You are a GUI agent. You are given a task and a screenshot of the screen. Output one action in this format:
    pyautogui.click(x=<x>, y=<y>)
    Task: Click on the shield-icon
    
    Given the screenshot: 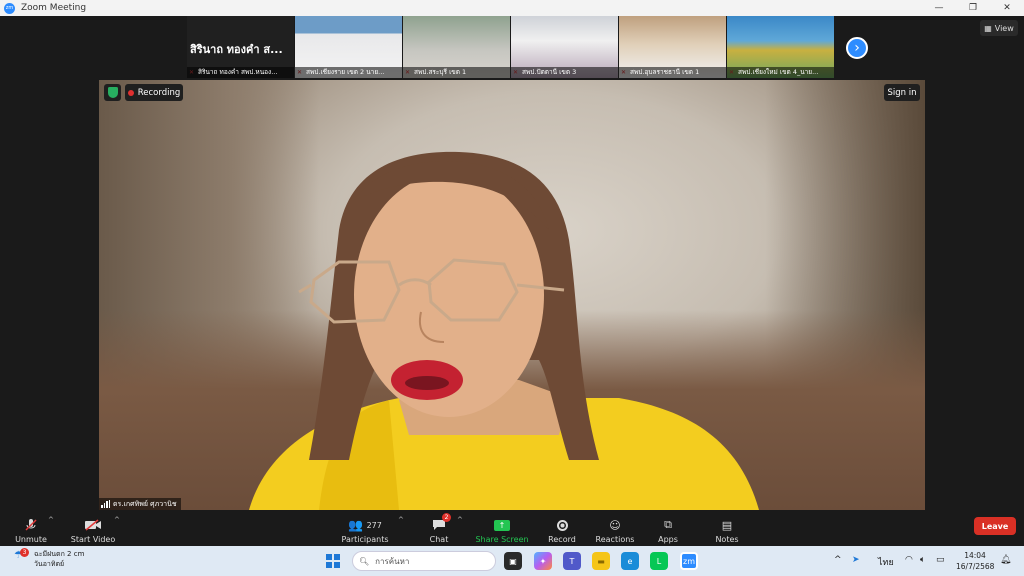 What is the action you would take?
    pyautogui.click(x=112, y=92)
    